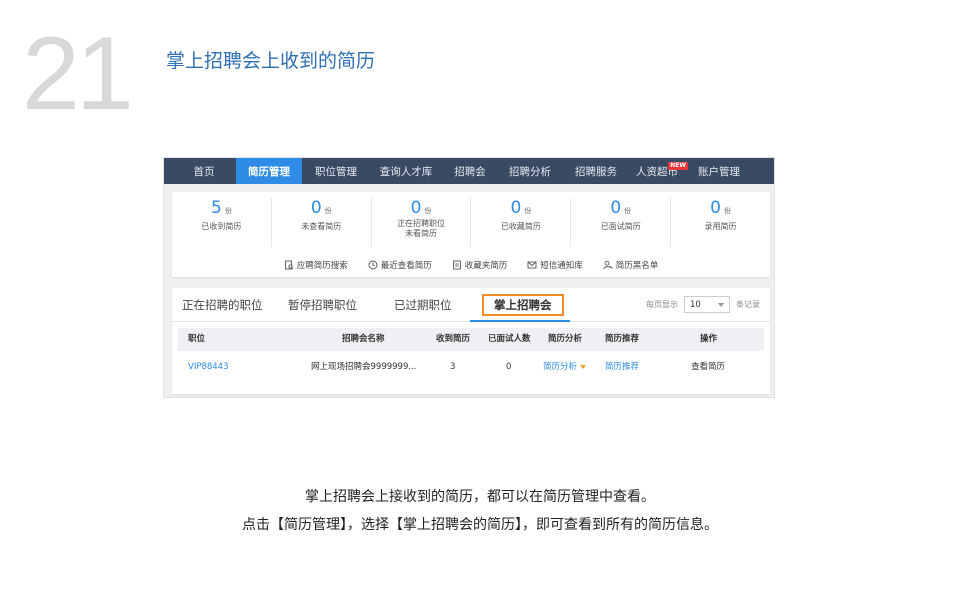  What do you see at coordinates (406, 171) in the screenshot?
I see `nav-item-talent-search: 查询人才库` at bounding box center [406, 171].